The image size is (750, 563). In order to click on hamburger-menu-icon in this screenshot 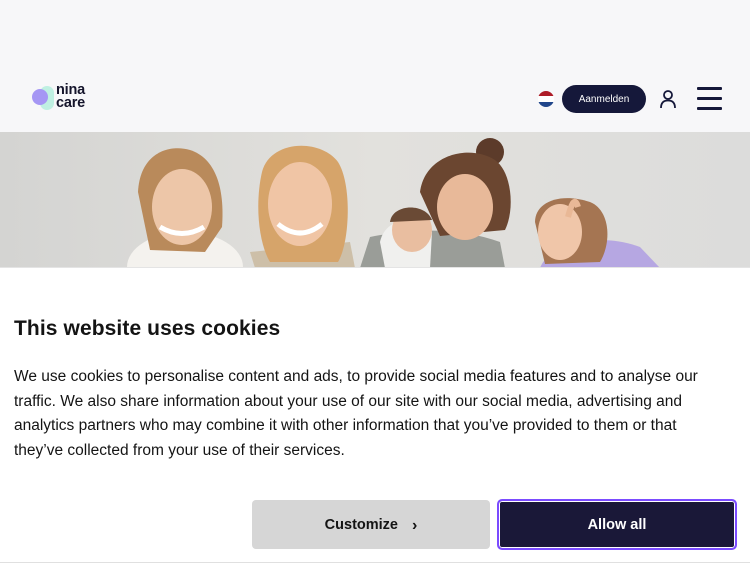, I will do `click(709, 99)`.